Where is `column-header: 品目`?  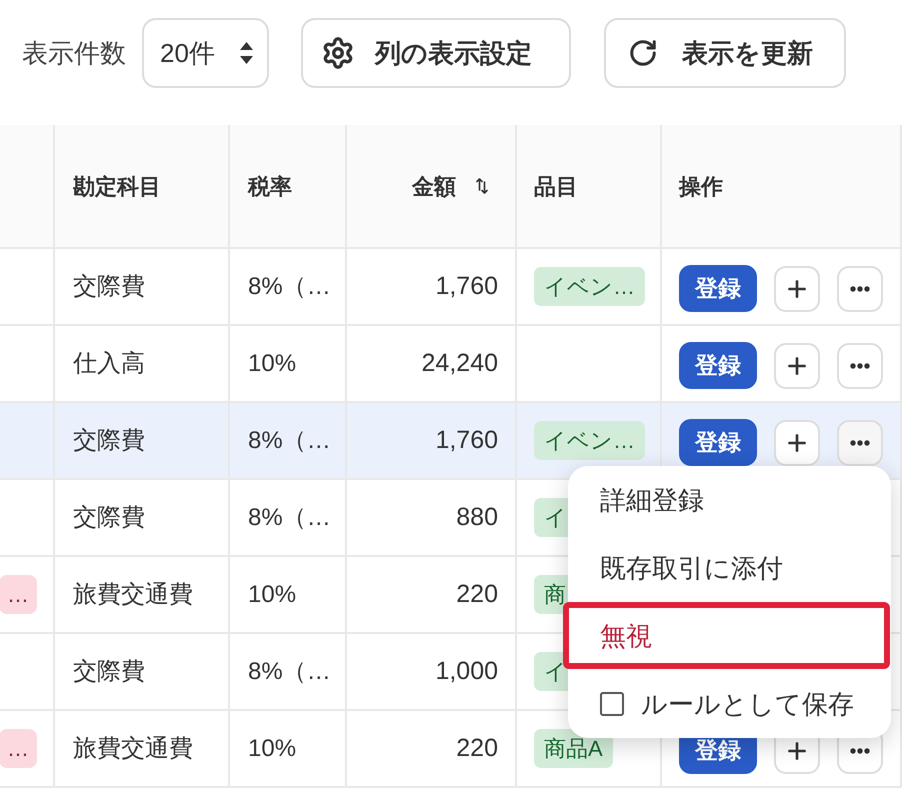
column-header: 品目 is located at coordinates (556, 186).